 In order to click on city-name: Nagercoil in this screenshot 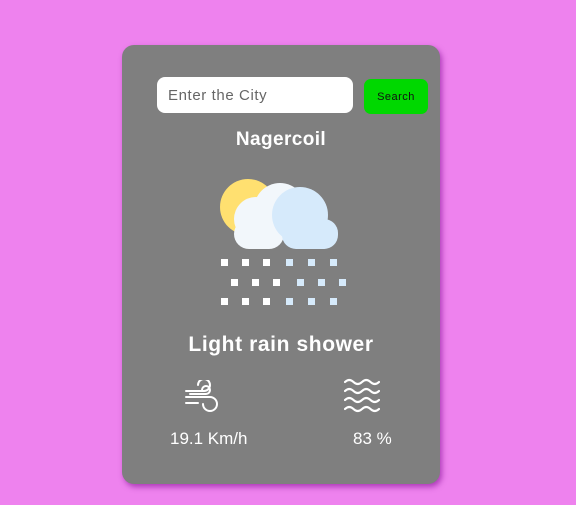, I will do `click(281, 139)`.